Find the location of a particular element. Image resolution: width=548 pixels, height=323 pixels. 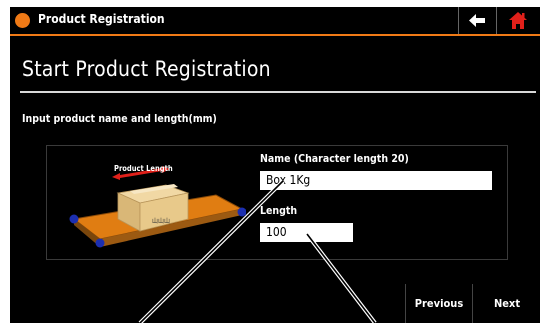

title-divider is located at coordinates (278, 92).